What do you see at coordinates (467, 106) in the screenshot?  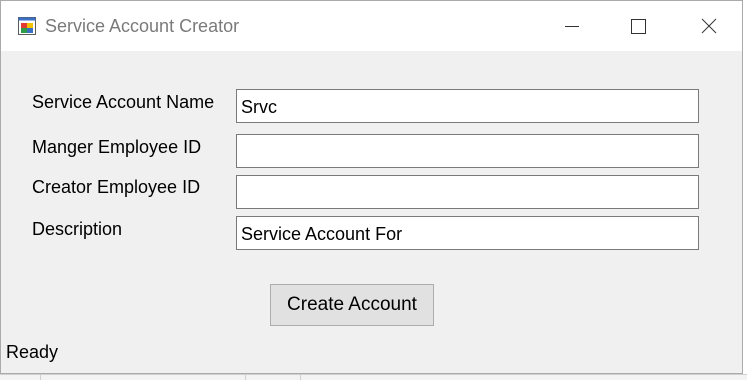 I see `service-account-name-input` at bounding box center [467, 106].